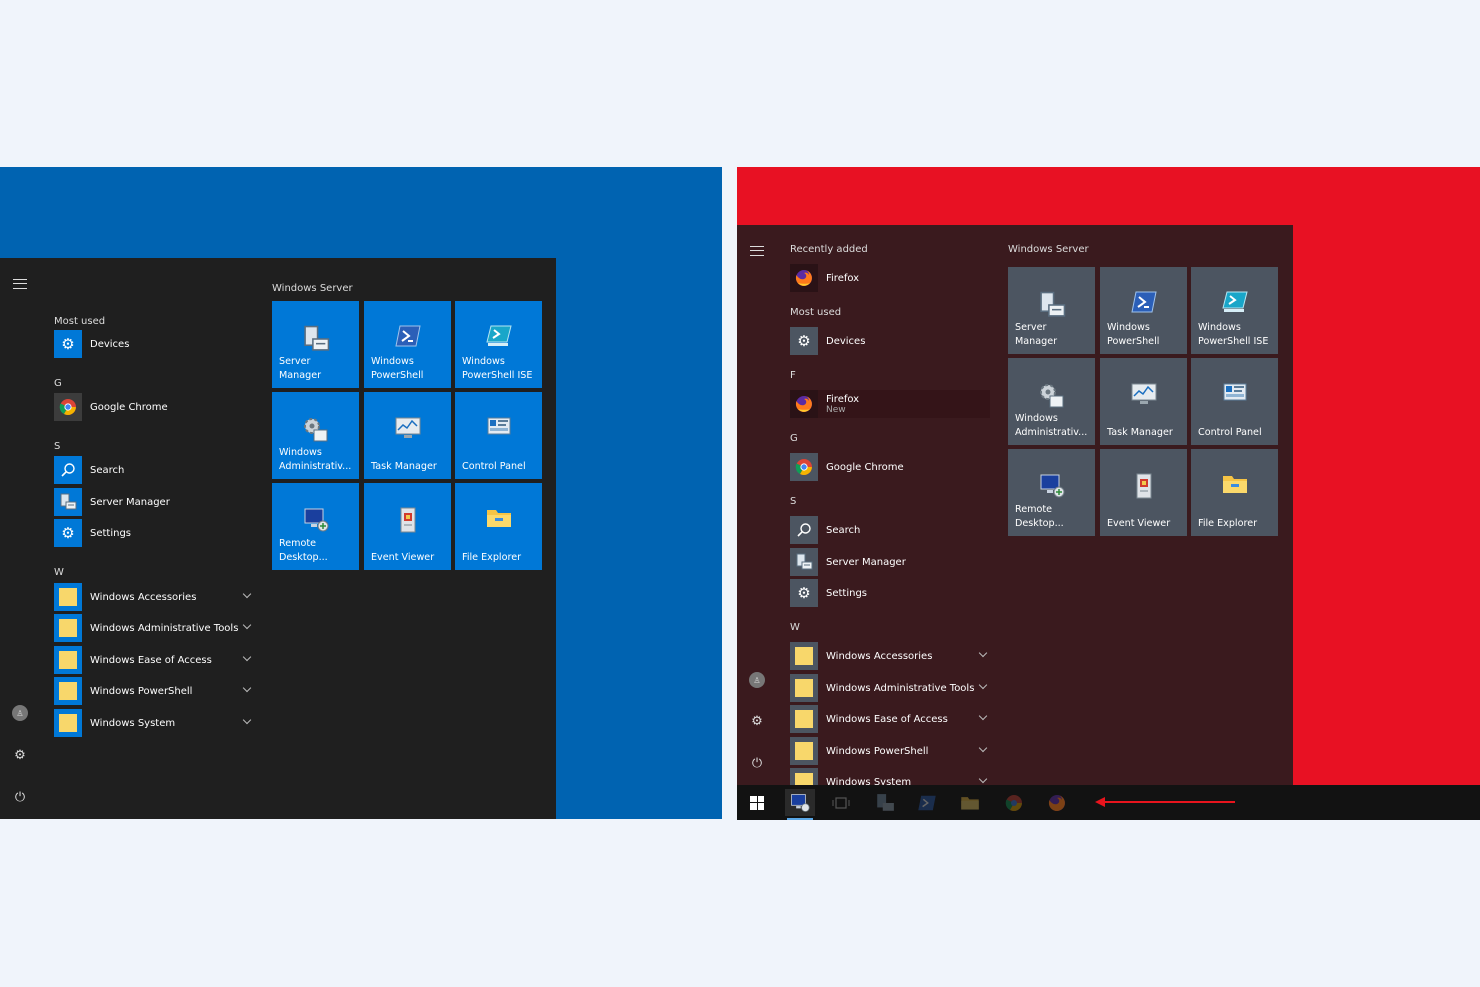 Image resolution: width=1480 pixels, height=987 pixels. Describe the element at coordinates (793, 375) in the screenshot. I see `letter-header-f: F` at that location.